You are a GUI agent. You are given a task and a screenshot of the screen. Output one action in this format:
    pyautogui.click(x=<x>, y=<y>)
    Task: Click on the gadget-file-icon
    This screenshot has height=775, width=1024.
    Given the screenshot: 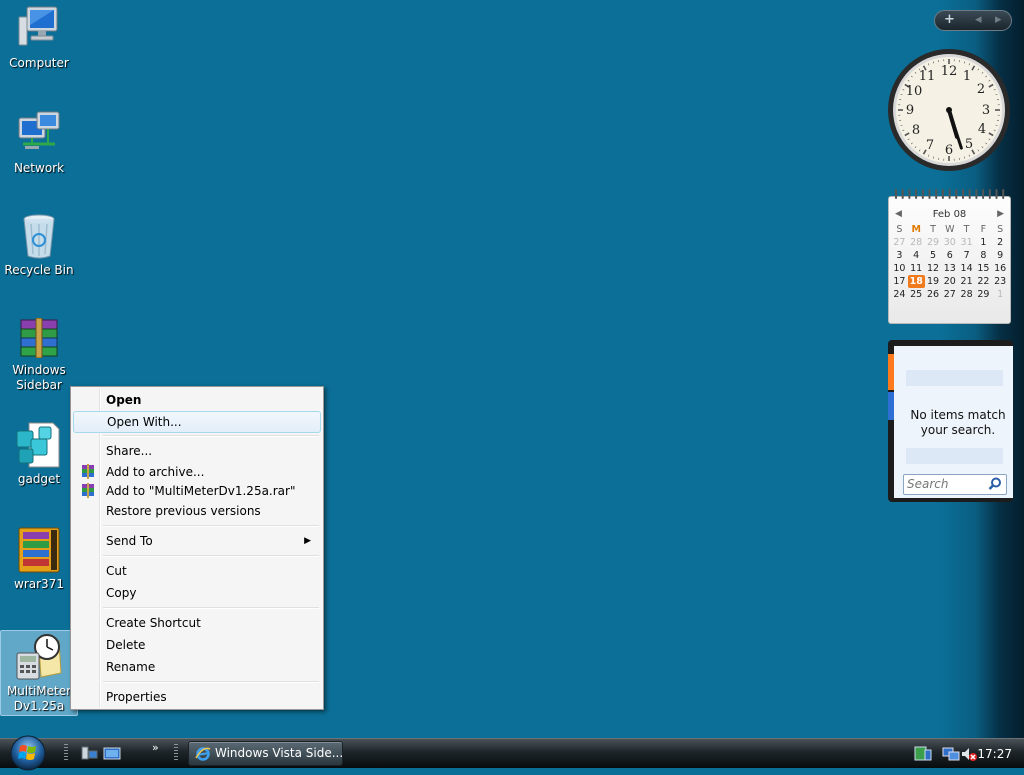 What is the action you would take?
    pyautogui.click(x=39, y=445)
    